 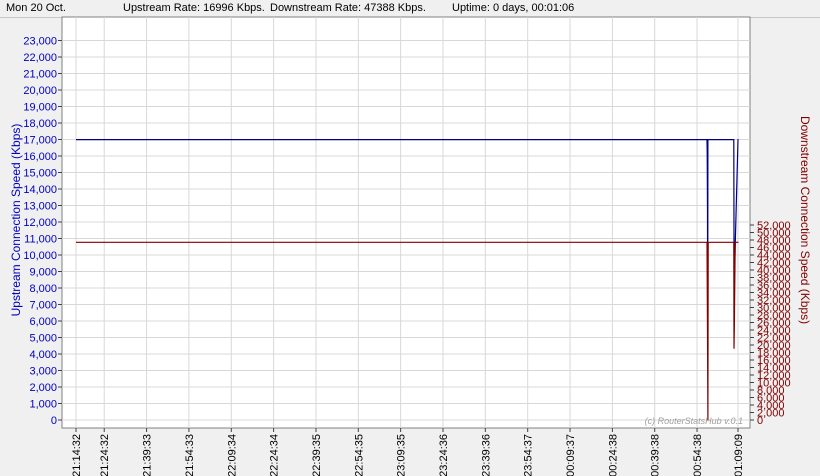 What do you see at coordinates (40, 58) in the screenshot?
I see `y-tick-label-left: 22,000` at bounding box center [40, 58].